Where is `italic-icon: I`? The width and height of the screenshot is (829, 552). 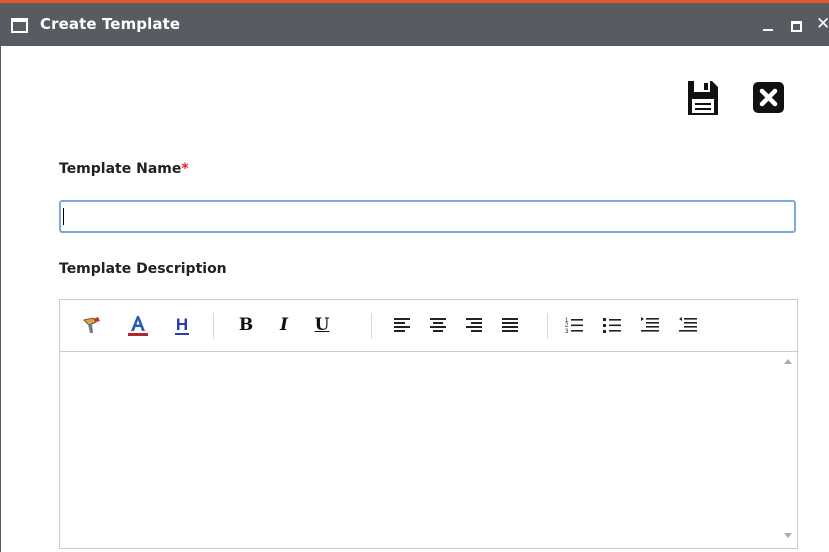 italic-icon: I is located at coordinates (284, 325).